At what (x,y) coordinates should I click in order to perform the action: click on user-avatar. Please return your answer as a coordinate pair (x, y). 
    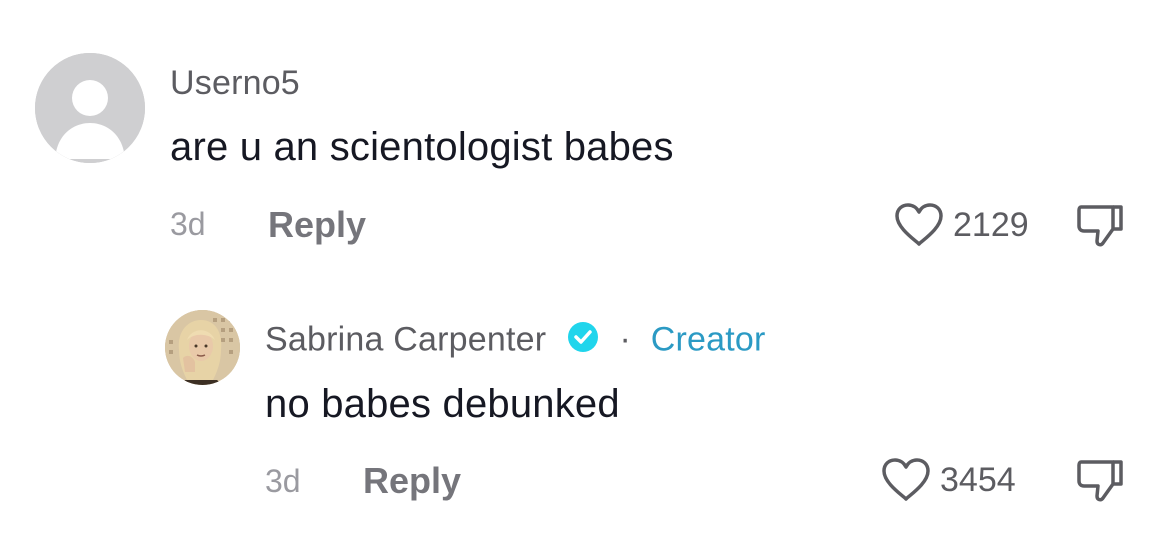
    Looking at the image, I should click on (90, 108).